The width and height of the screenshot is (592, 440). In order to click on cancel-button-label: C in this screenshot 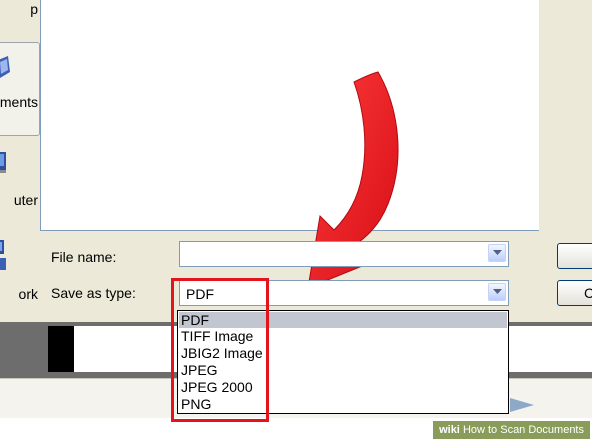, I will do `click(588, 293)`.